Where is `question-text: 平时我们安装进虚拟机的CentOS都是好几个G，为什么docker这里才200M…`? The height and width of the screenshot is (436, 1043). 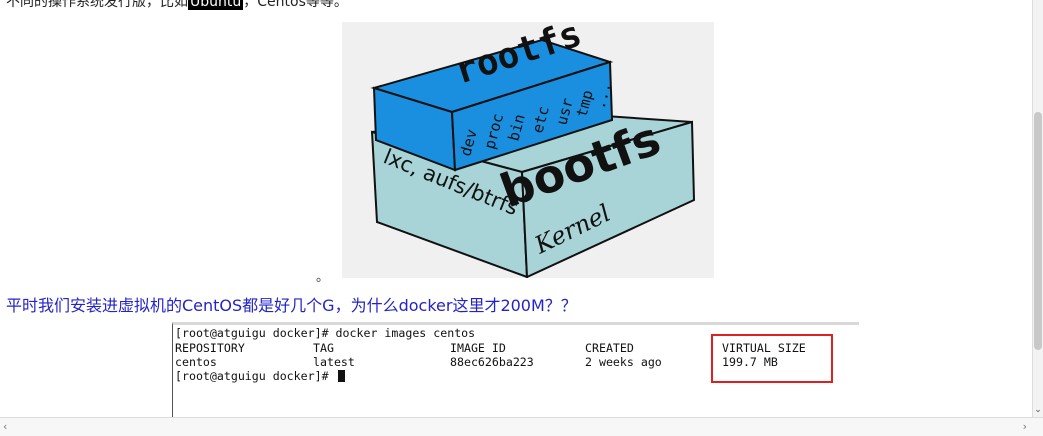 question-text: 平时我们安装进虚拟机的CentOS都是好几个G，为什么docker这里才200M… is located at coordinates (291, 305).